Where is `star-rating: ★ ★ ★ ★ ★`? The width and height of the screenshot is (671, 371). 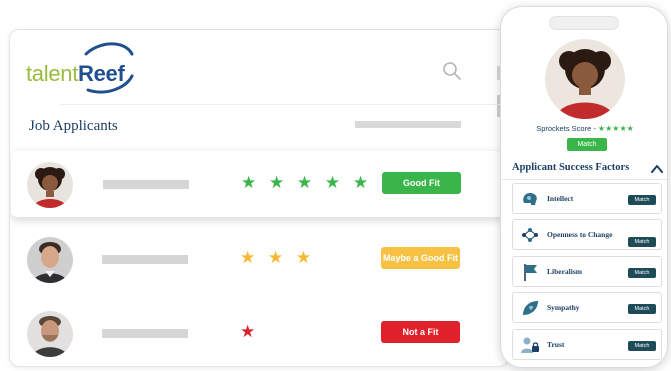 star-rating: ★ ★ ★ ★ ★ is located at coordinates (307, 182).